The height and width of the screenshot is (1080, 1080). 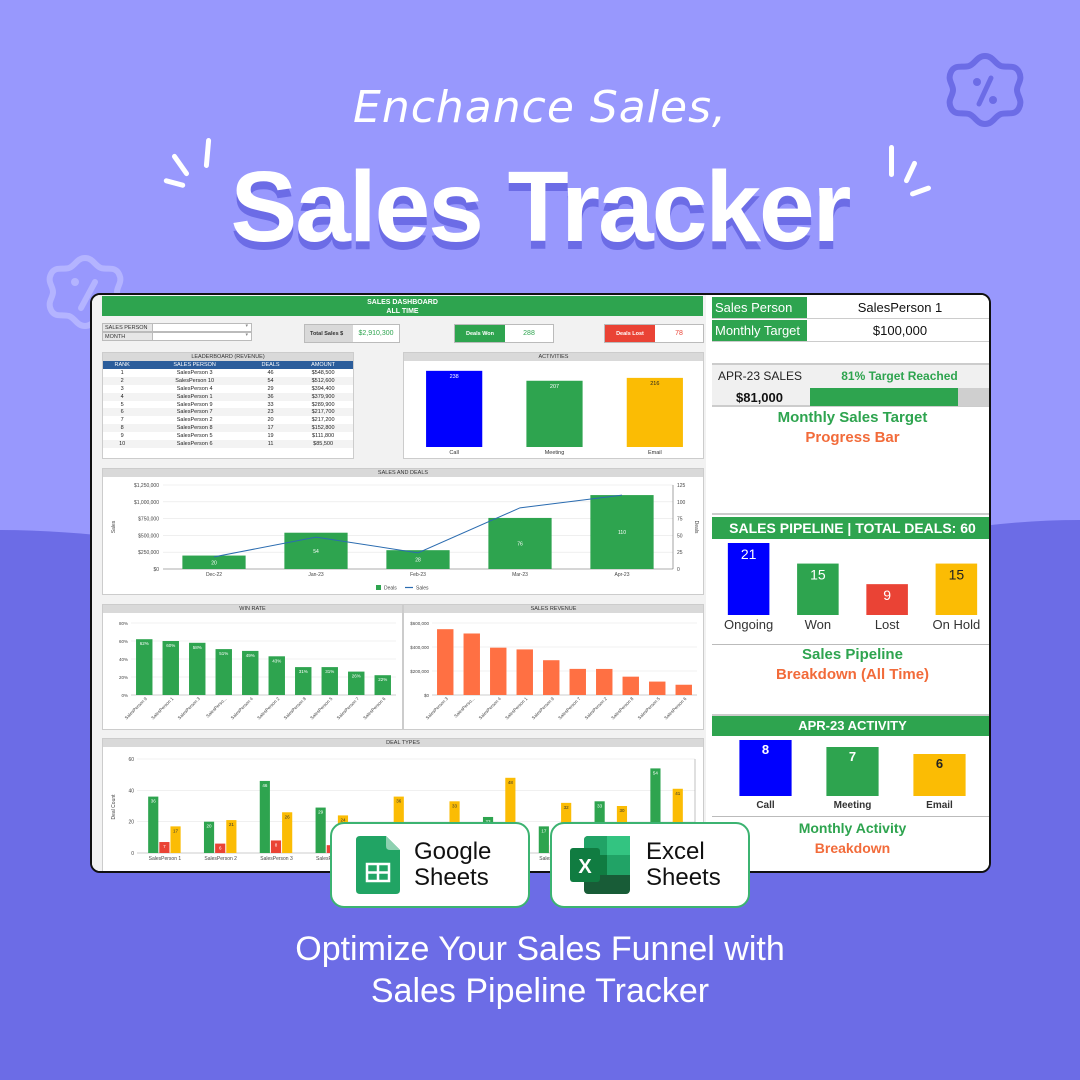 I want to click on table-cell: SalesPerson 7, so click(x=194, y=412).